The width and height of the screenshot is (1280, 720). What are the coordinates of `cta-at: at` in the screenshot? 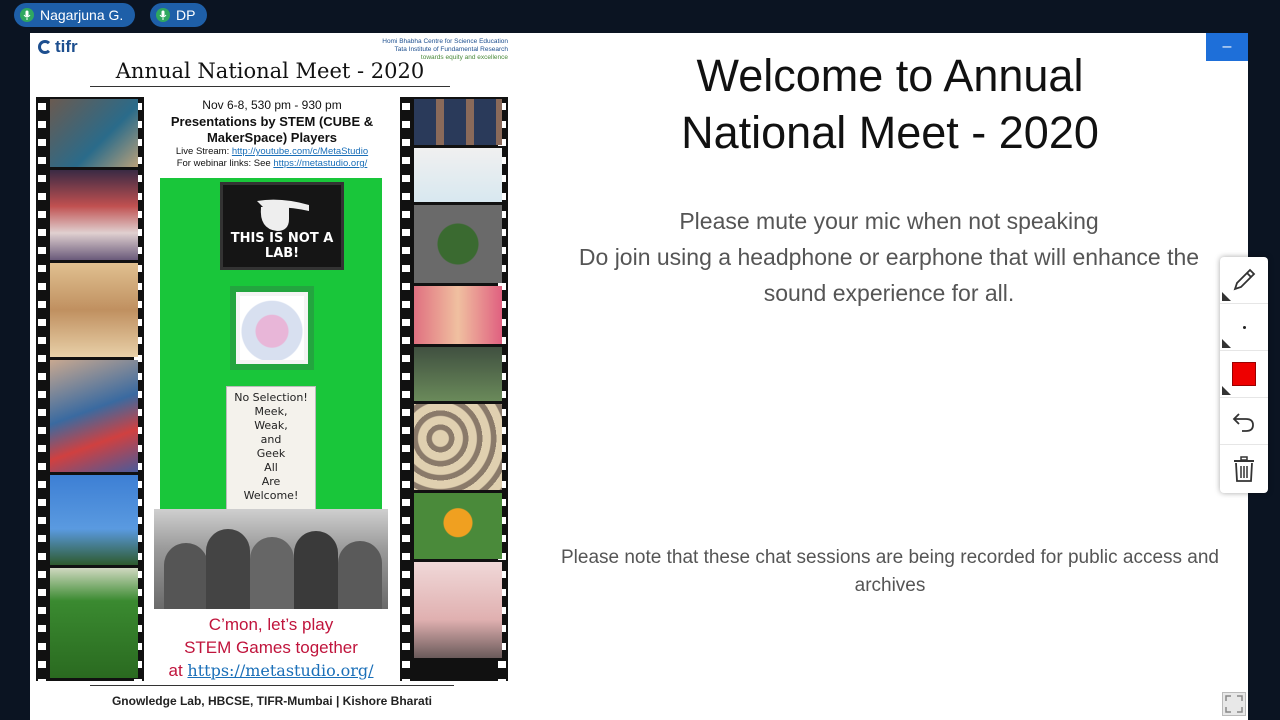 It's located at (175, 670).